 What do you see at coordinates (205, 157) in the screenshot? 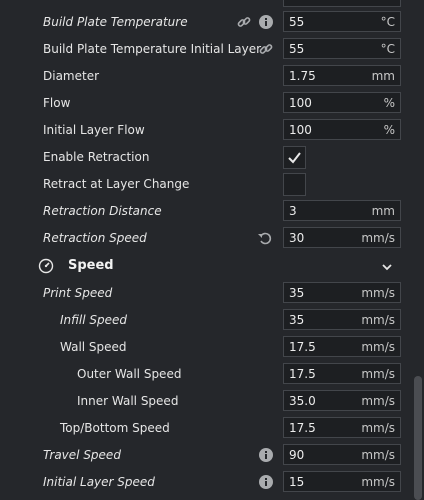
I see `setting-row-enable-retraction: Enable Retraction` at bounding box center [205, 157].